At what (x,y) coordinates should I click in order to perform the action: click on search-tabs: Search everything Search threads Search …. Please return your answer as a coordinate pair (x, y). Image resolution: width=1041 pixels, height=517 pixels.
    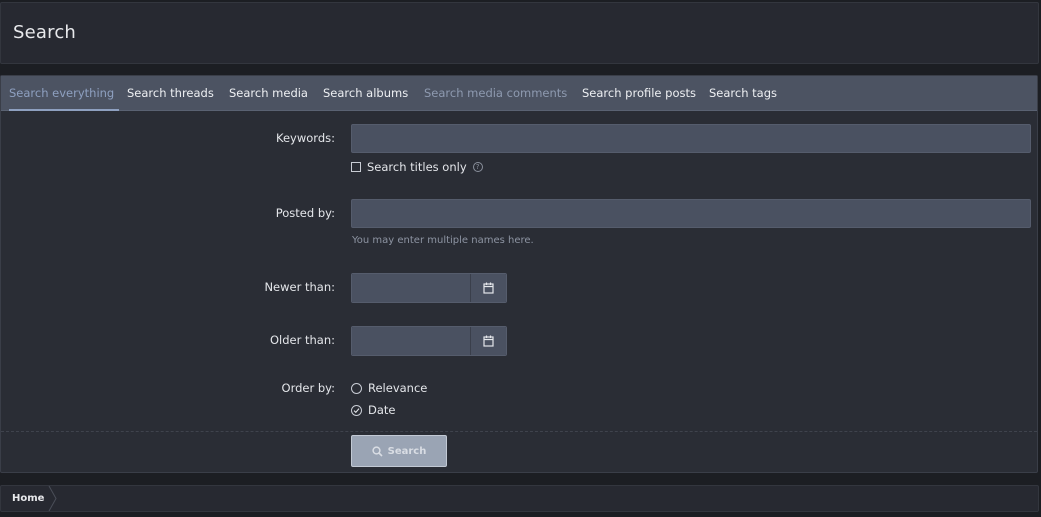
    Looking at the image, I should click on (519, 93).